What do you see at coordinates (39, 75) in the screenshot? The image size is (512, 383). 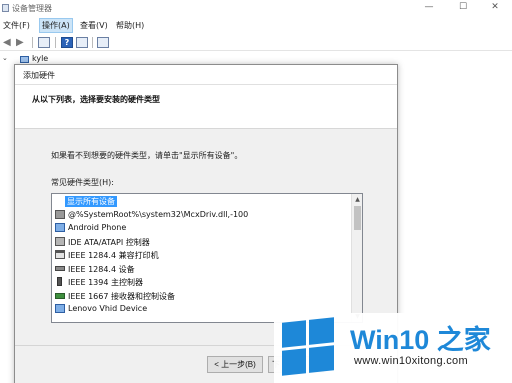 I see `dialog-title: 添加硬件` at bounding box center [39, 75].